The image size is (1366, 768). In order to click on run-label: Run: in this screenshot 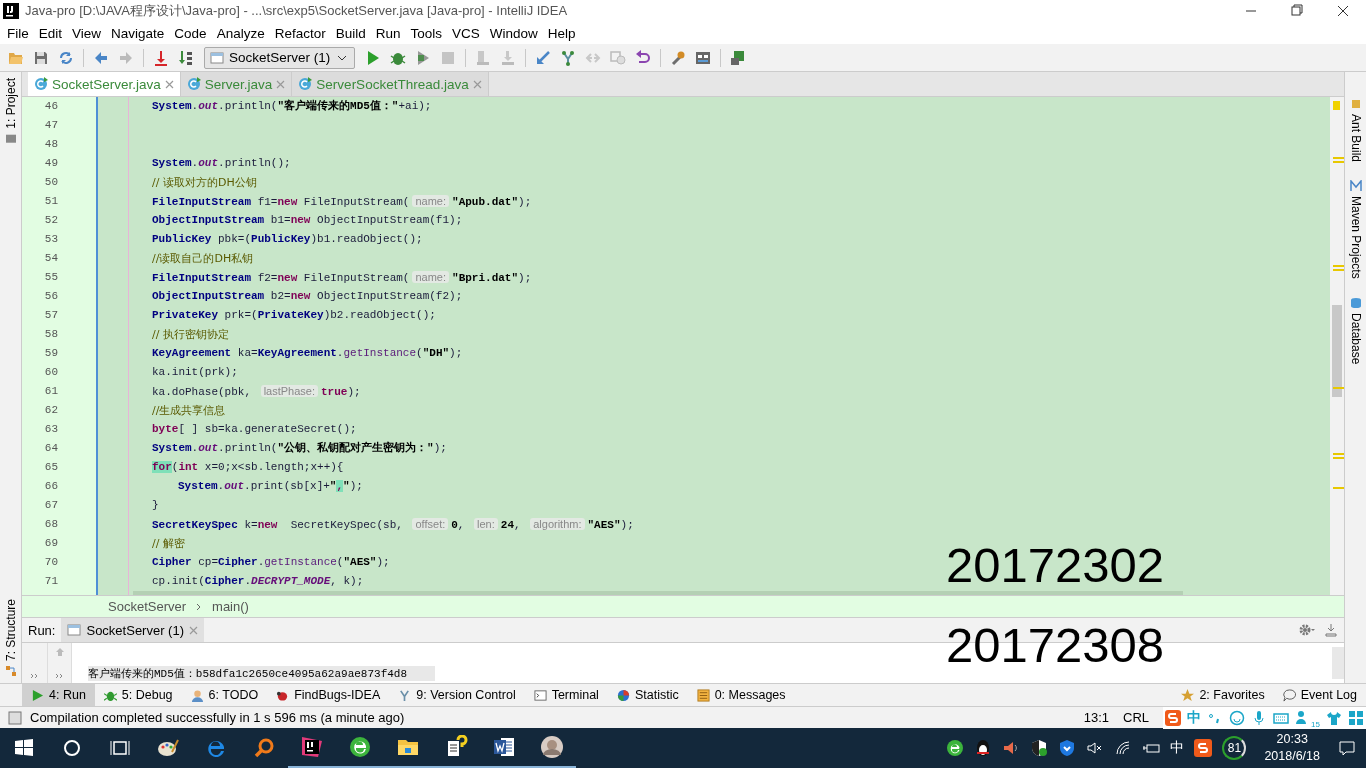, I will do `click(42, 630)`.